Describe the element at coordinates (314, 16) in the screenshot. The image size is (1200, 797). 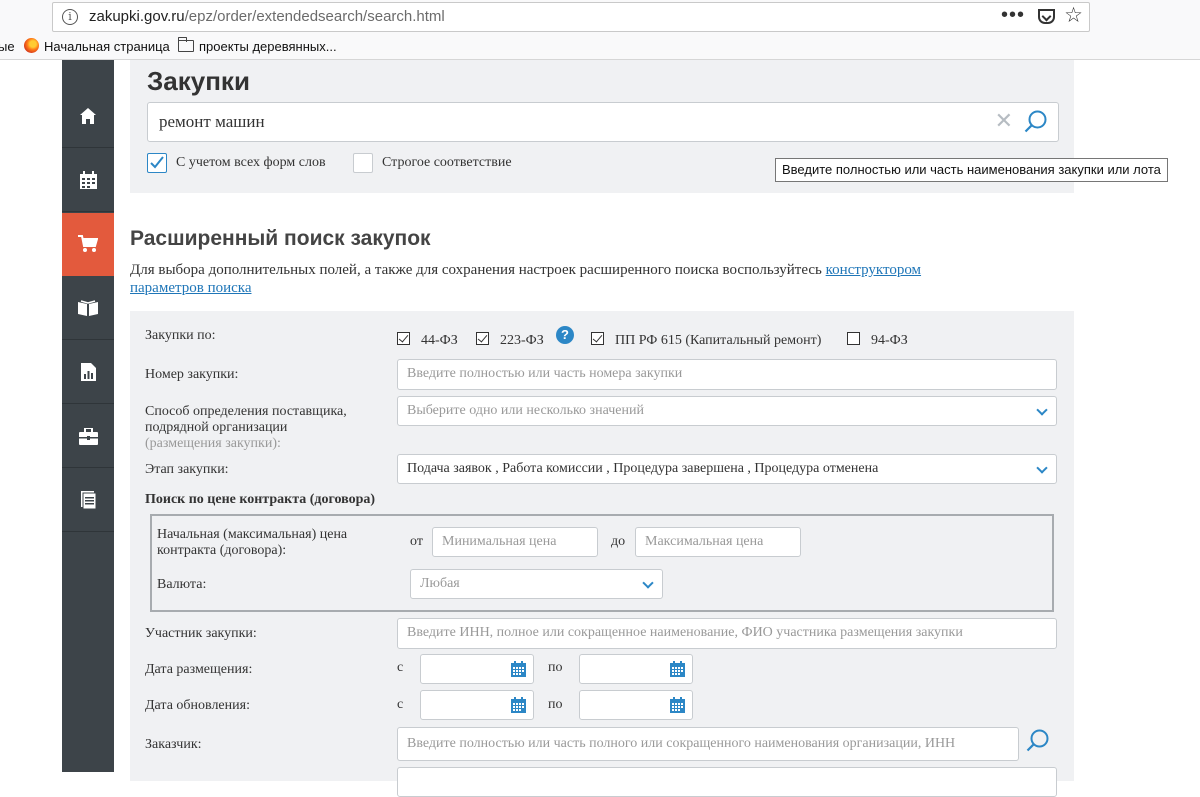
I see `url-path: /epz/order/extendedsearch/search.html` at that location.